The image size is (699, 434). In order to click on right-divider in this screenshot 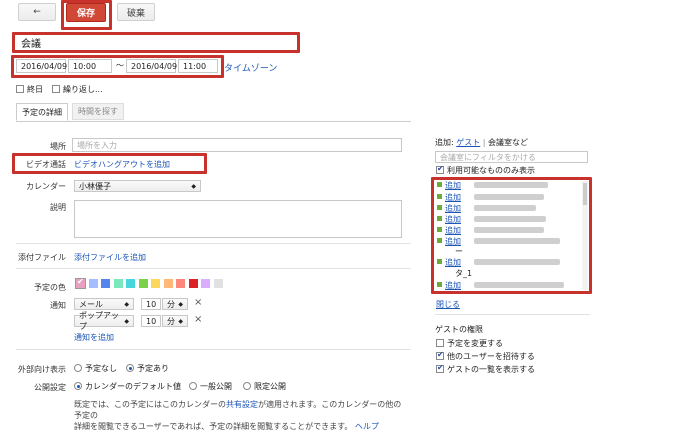, I will do `click(512, 314)`.